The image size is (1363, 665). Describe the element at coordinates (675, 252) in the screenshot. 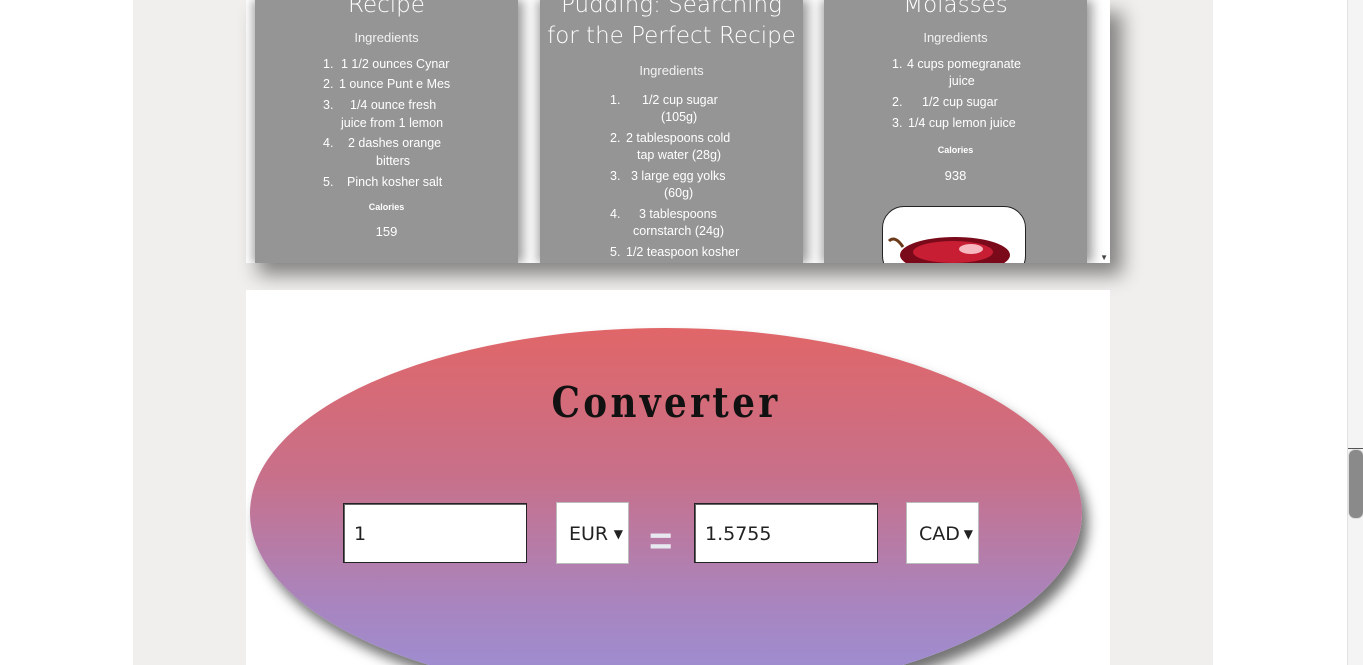

I see `ingredient-item: 5. 1/2 teaspoon kosher` at that location.